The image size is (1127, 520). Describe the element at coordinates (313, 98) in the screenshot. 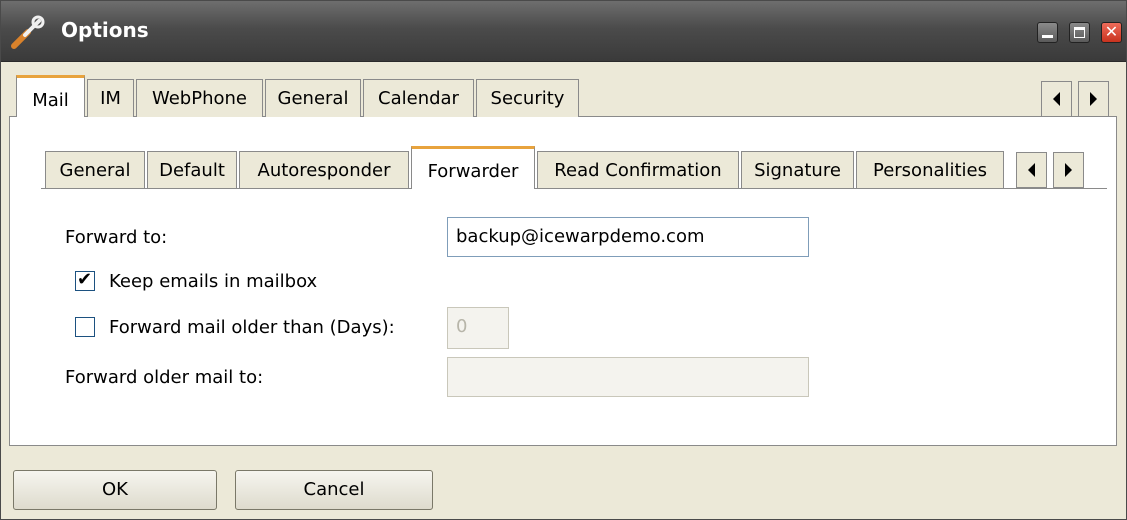

I see `tab-general: General` at that location.